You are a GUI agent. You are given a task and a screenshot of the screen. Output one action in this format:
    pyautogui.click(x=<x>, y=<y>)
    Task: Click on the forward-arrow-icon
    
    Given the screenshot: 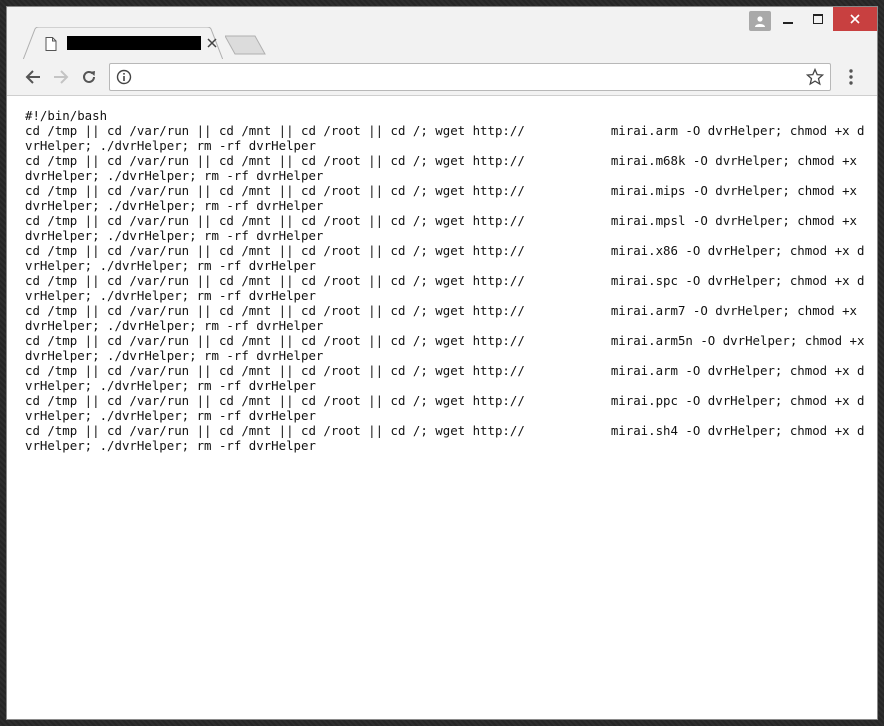 What is the action you would take?
    pyautogui.click(x=61, y=77)
    